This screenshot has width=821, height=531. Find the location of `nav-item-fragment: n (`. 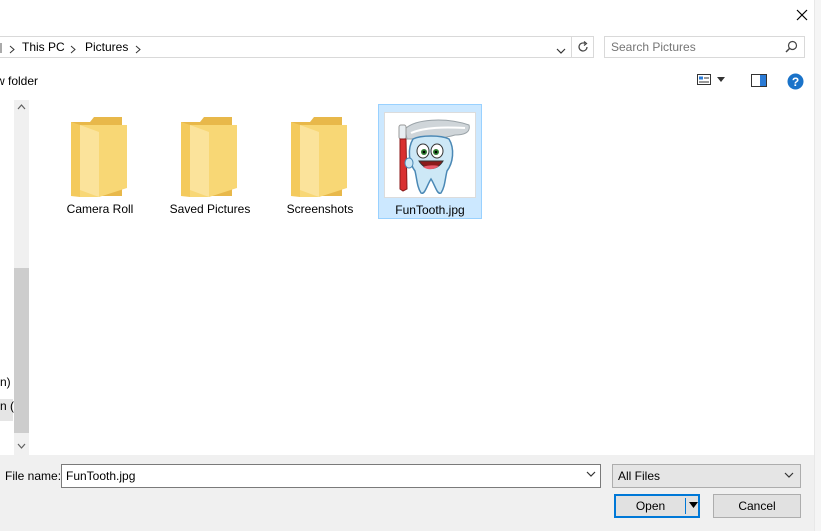

nav-item-fragment: n ( is located at coordinates (7, 406).